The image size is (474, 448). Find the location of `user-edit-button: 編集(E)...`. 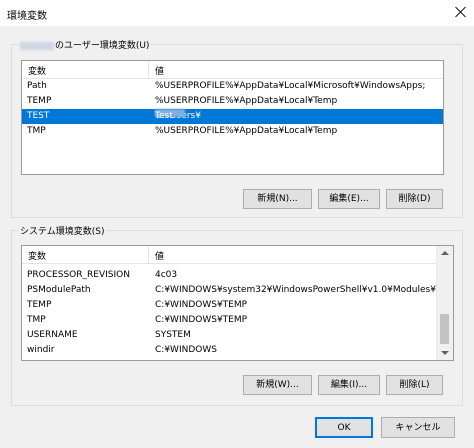

user-edit-button: 編集(E)... is located at coordinates (349, 199).